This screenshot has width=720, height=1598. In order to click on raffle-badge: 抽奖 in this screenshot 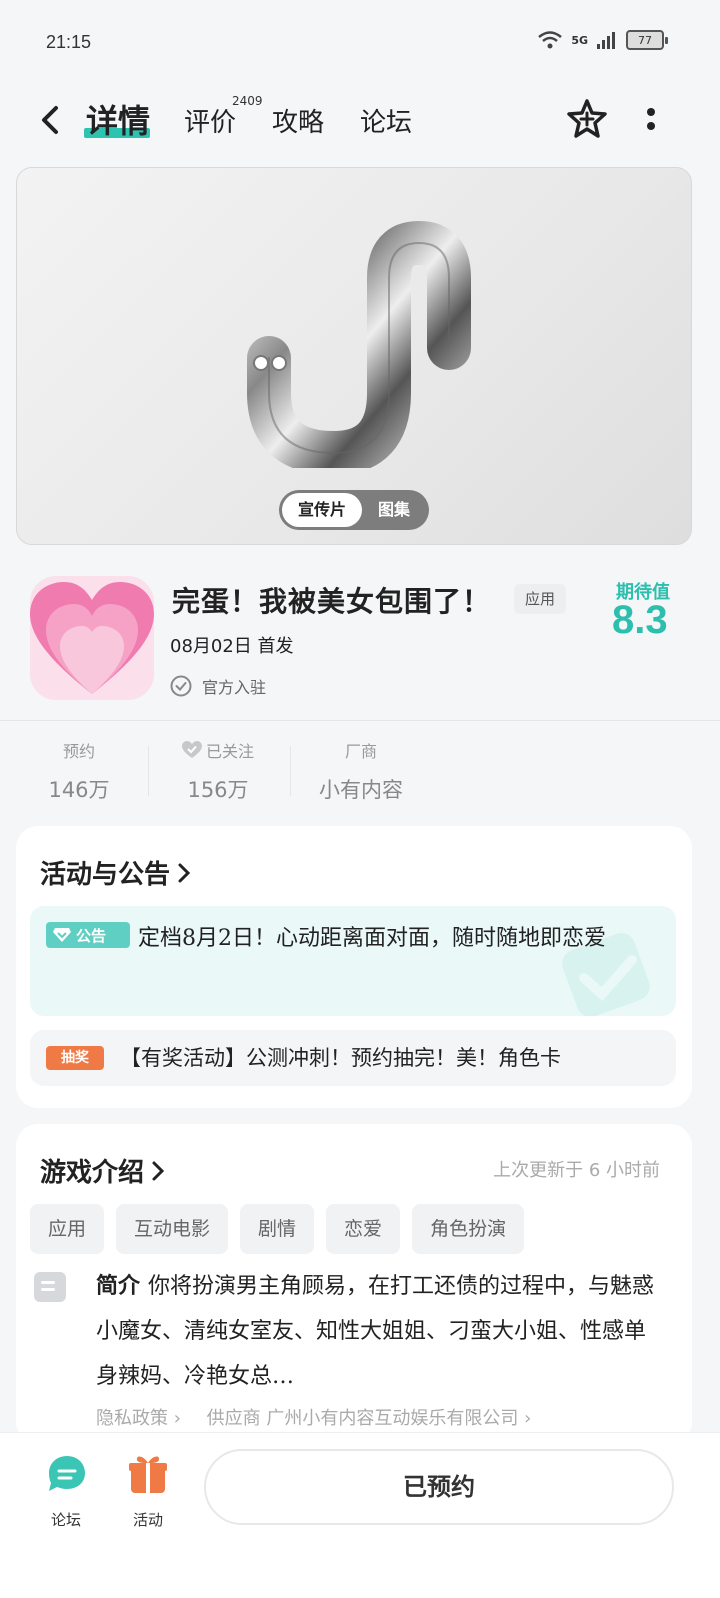, I will do `click(75, 1058)`.